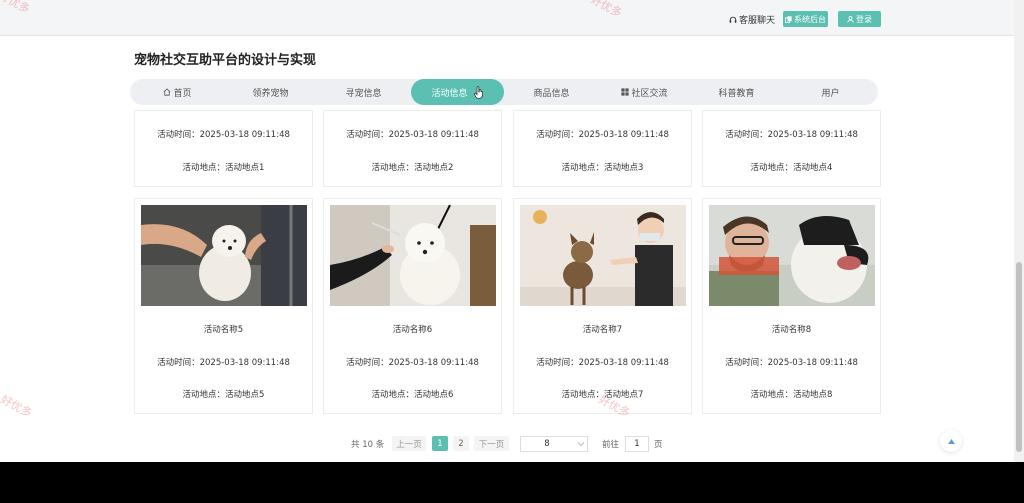  I want to click on nav-item-label: 商品信息, so click(551, 93).